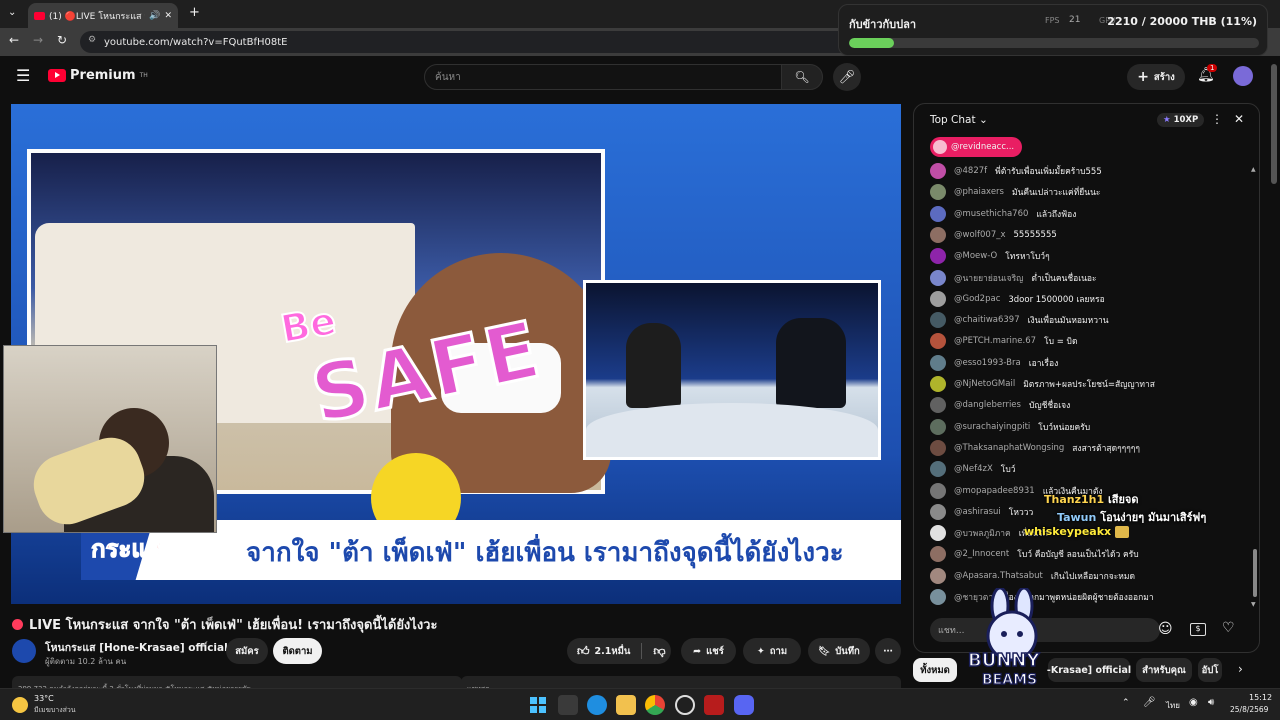  I want to click on language-indicator: ไทย, so click(1173, 705).